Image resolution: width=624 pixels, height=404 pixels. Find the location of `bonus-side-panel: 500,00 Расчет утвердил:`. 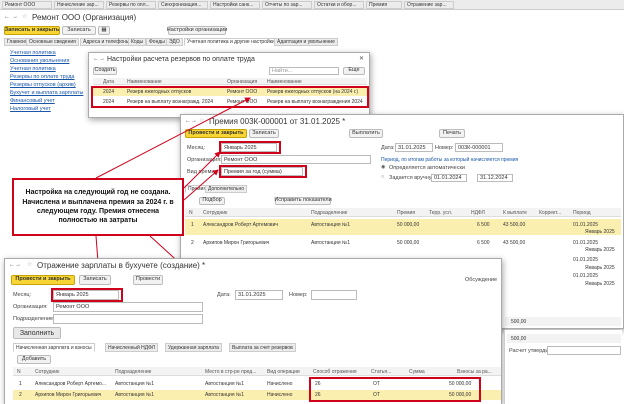

bonus-side-panel: 500,00 Расчет утвердил: is located at coordinates (563, 367).